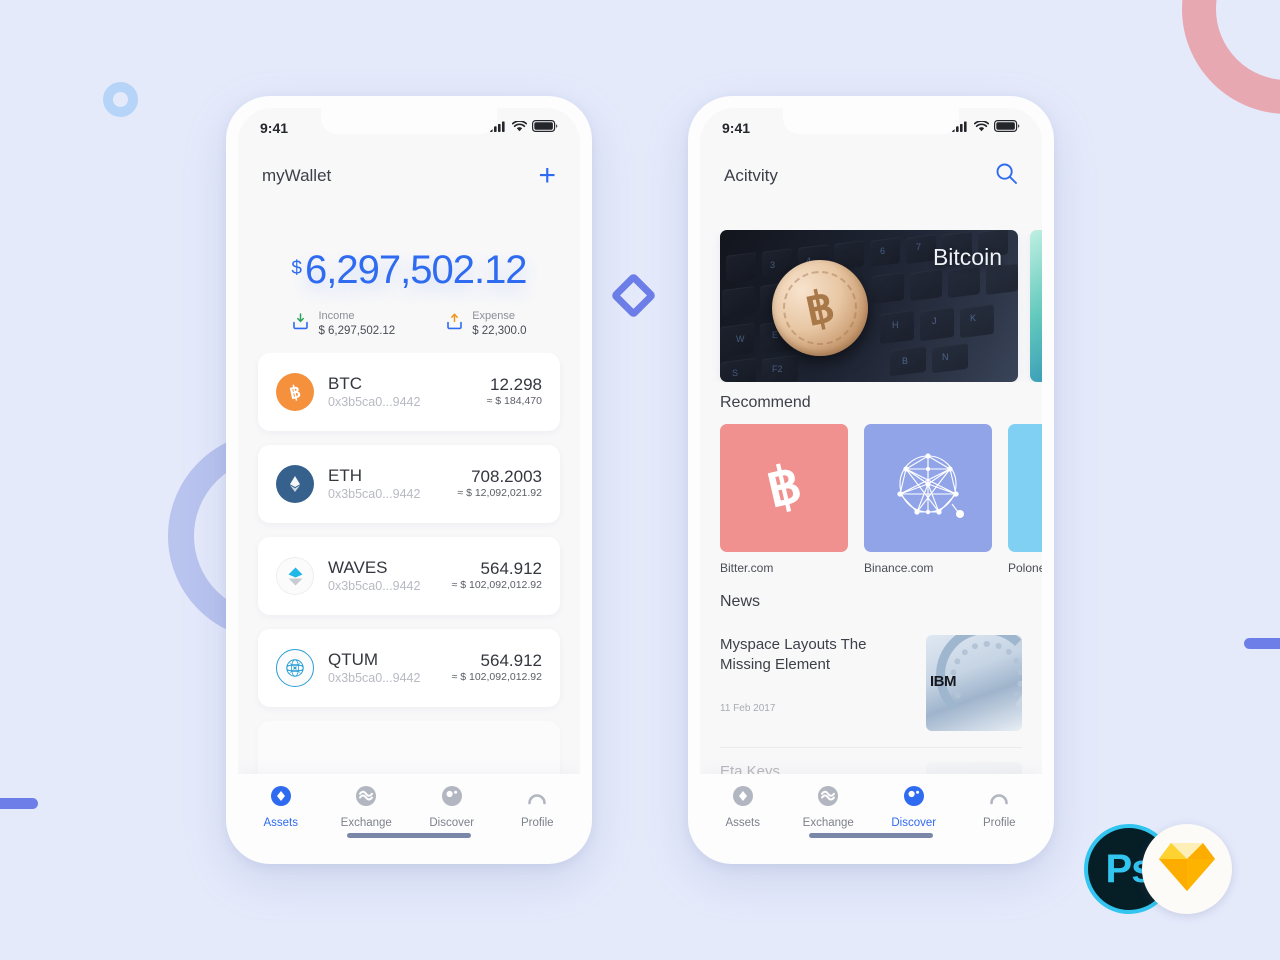 Image resolution: width=1280 pixels, height=960 pixels. I want to click on list-item: Polone, so click(1025, 502).